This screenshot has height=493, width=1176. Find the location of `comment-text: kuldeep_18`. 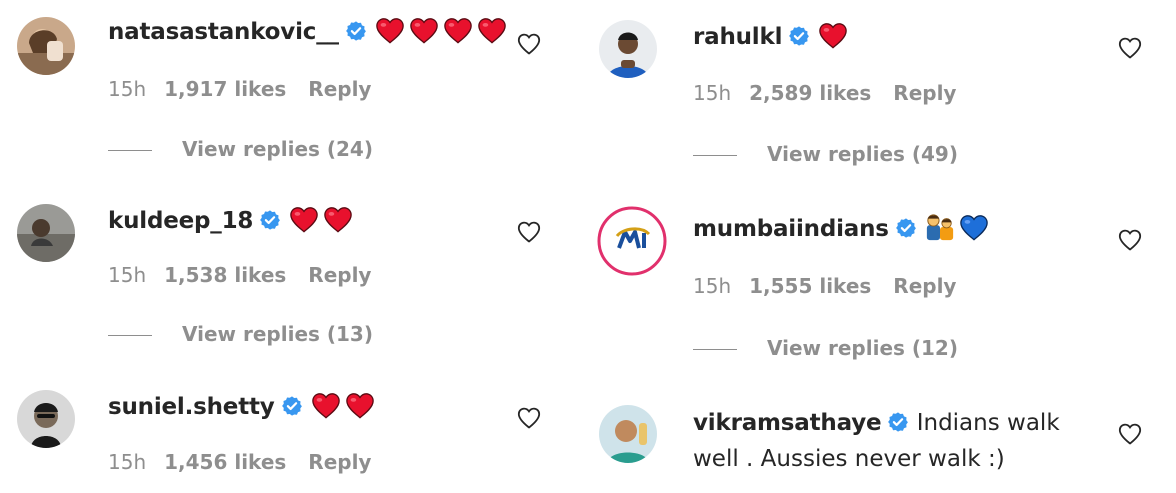

comment-text: kuldeep_18 is located at coordinates (230, 221).